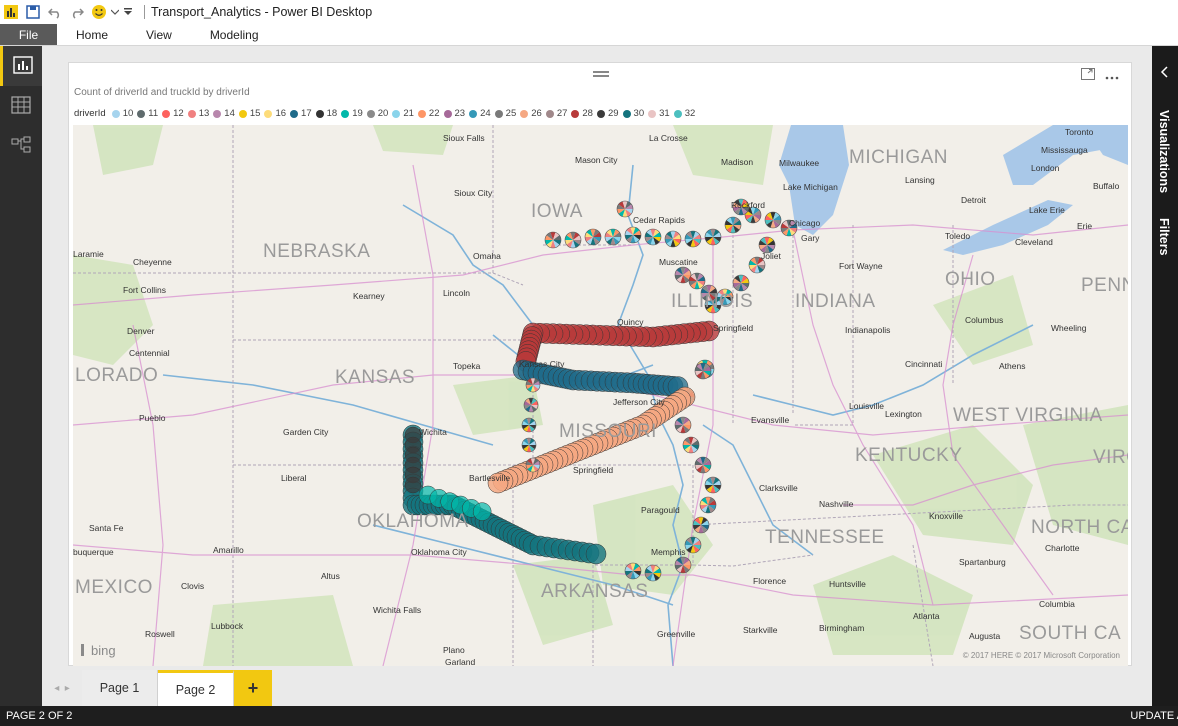 The height and width of the screenshot is (726, 1178). What do you see at coordinates (147, 113) in the screenshot?
I see `legend-item: 11` at bounding box center [147, 113].